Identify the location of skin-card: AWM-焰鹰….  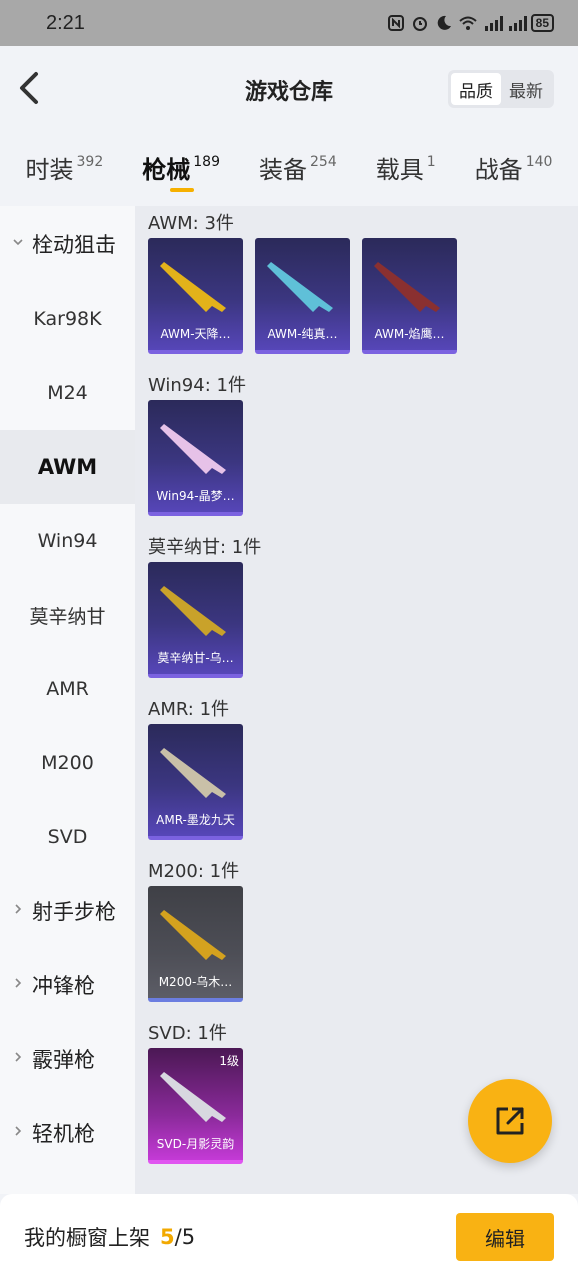
(409, 296).